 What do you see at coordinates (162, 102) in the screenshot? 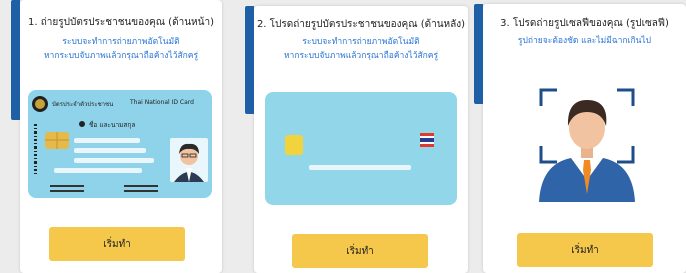
I see `id-card-header-en: Thai National ID Card` at bounding box center [162, 102].